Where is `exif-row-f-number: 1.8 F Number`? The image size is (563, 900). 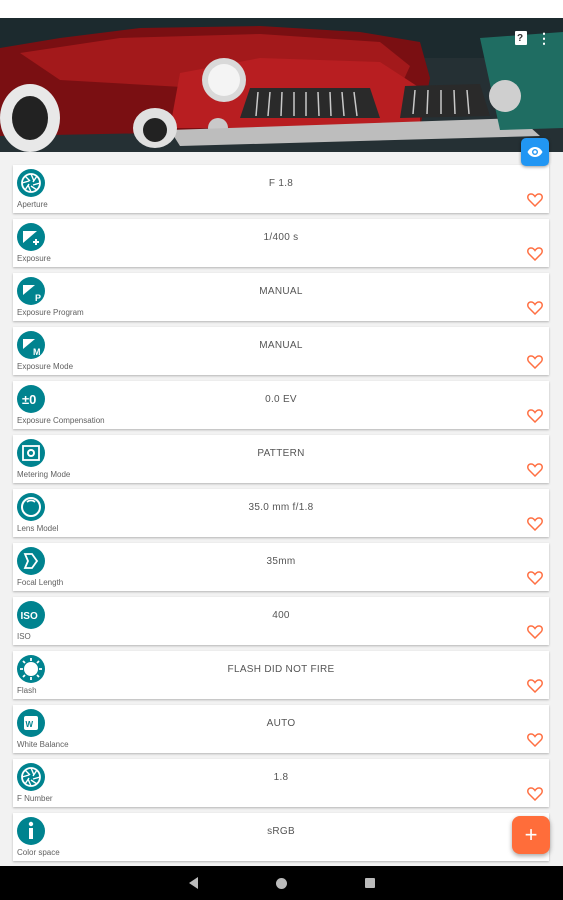
exif-row-f-number: 1.8 F Number is located at coordinates (281, 783).